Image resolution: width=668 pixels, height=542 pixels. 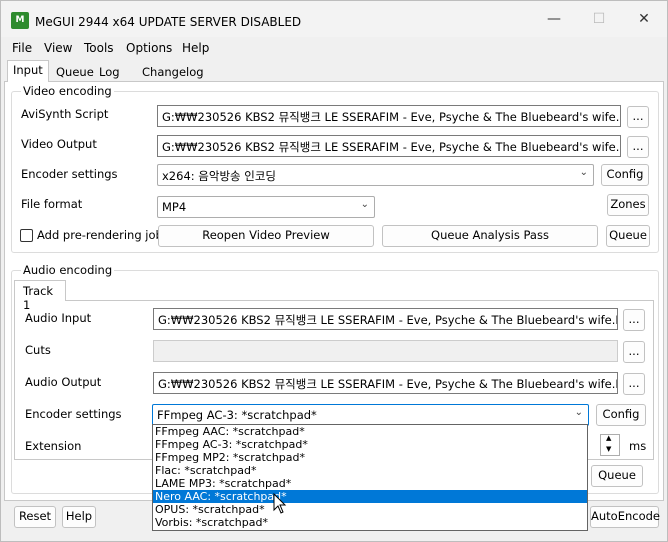 What do you see at coordinates (28, 71) in the screenshot?
I see `tab-input: Input` at bounding box center [28, 71].